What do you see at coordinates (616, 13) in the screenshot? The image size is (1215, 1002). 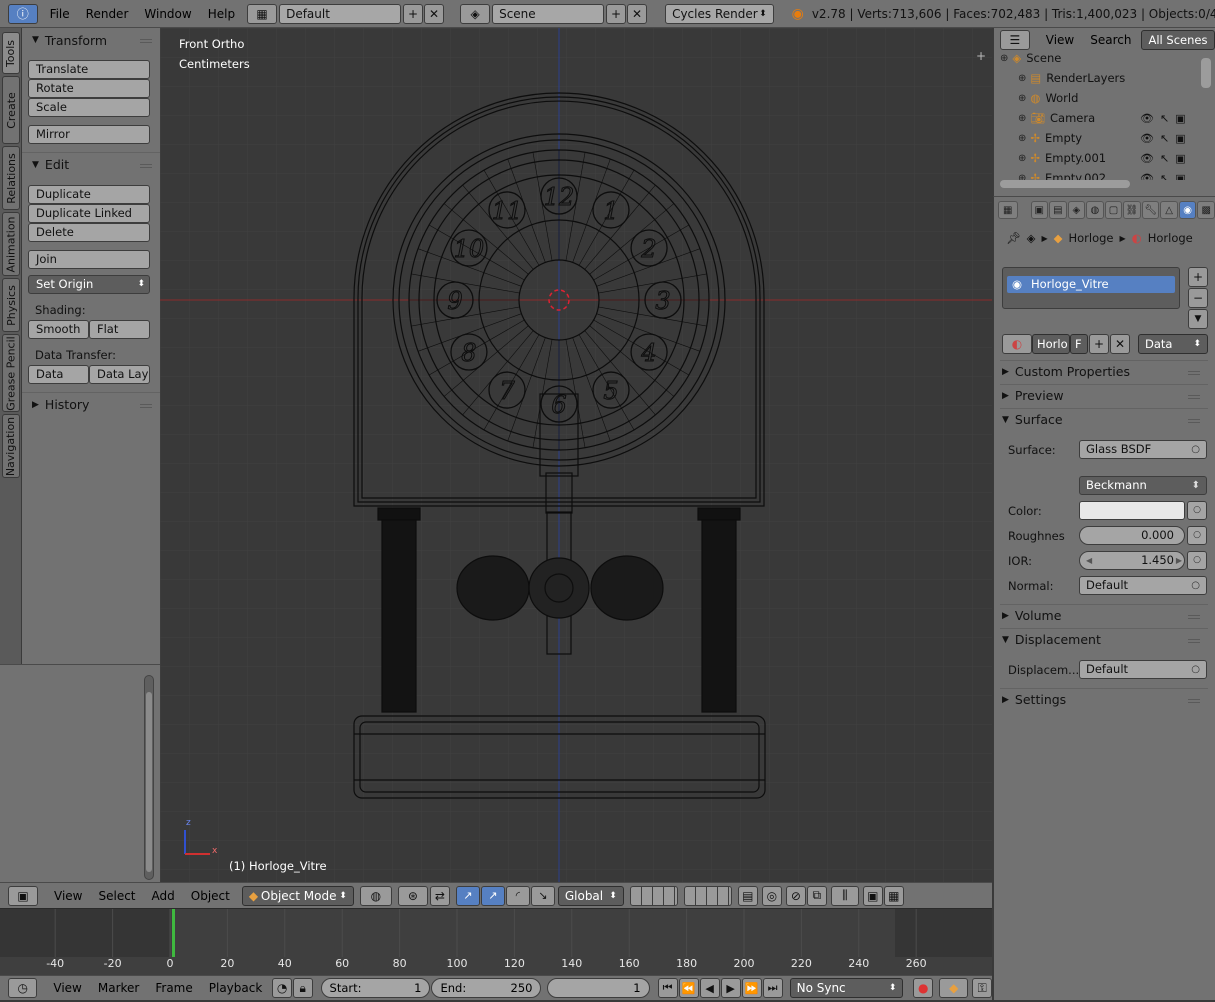 I see `add-scene-button: +` at bounding box center [616, 13].